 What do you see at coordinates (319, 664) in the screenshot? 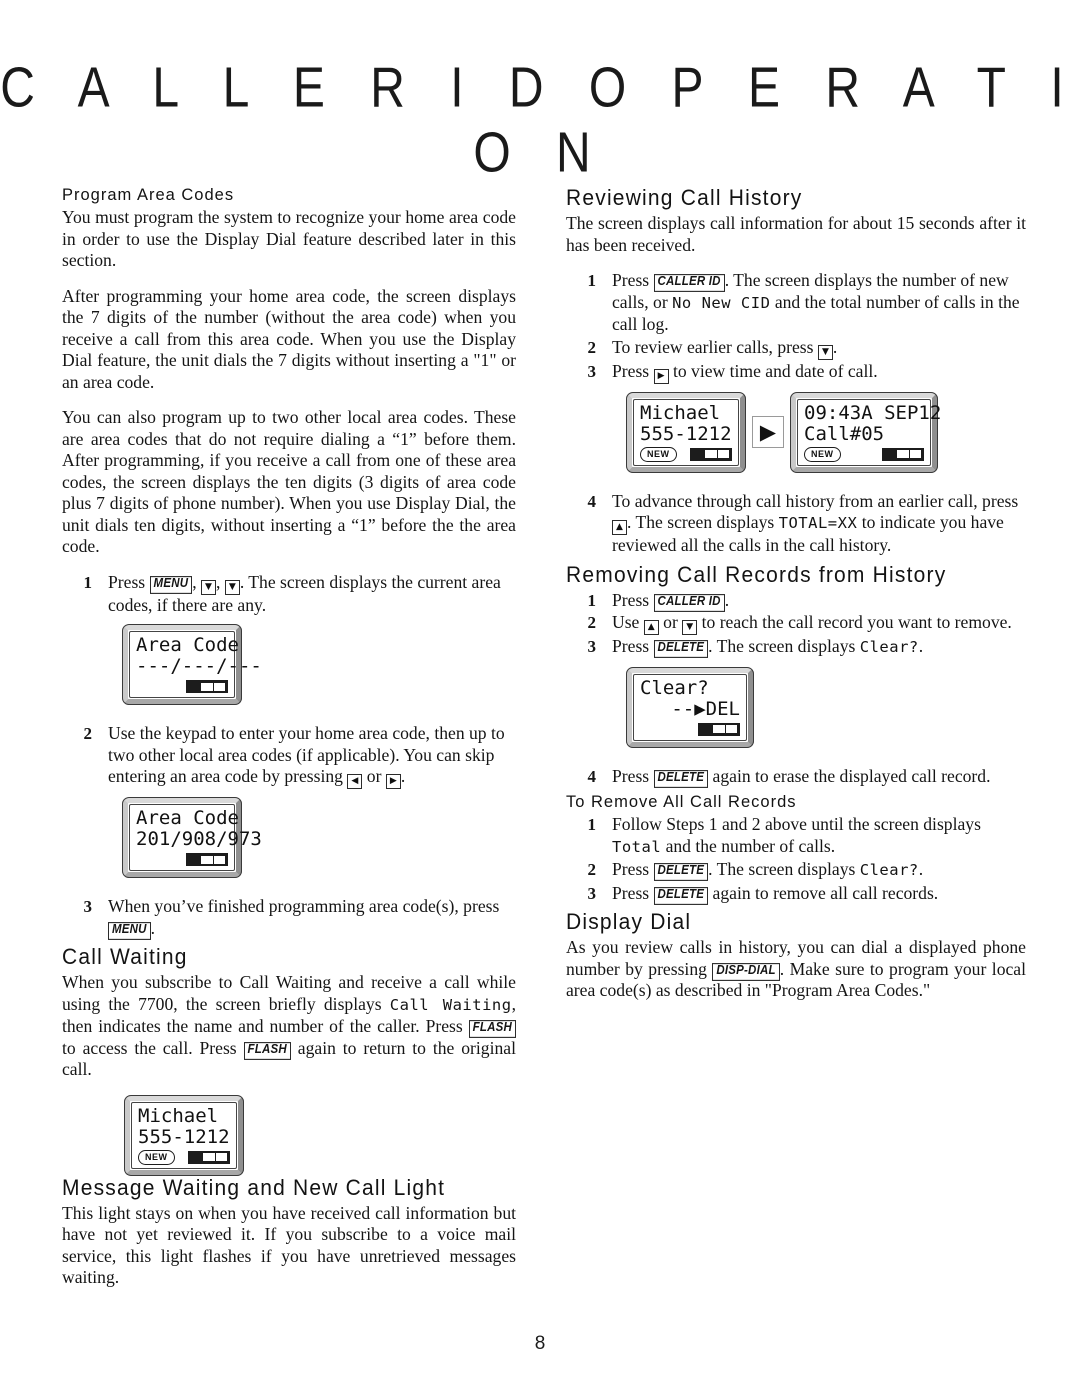
I see `lcd-area-code-empty: Area Code ---/---/---` at bounding box center [319, 664].